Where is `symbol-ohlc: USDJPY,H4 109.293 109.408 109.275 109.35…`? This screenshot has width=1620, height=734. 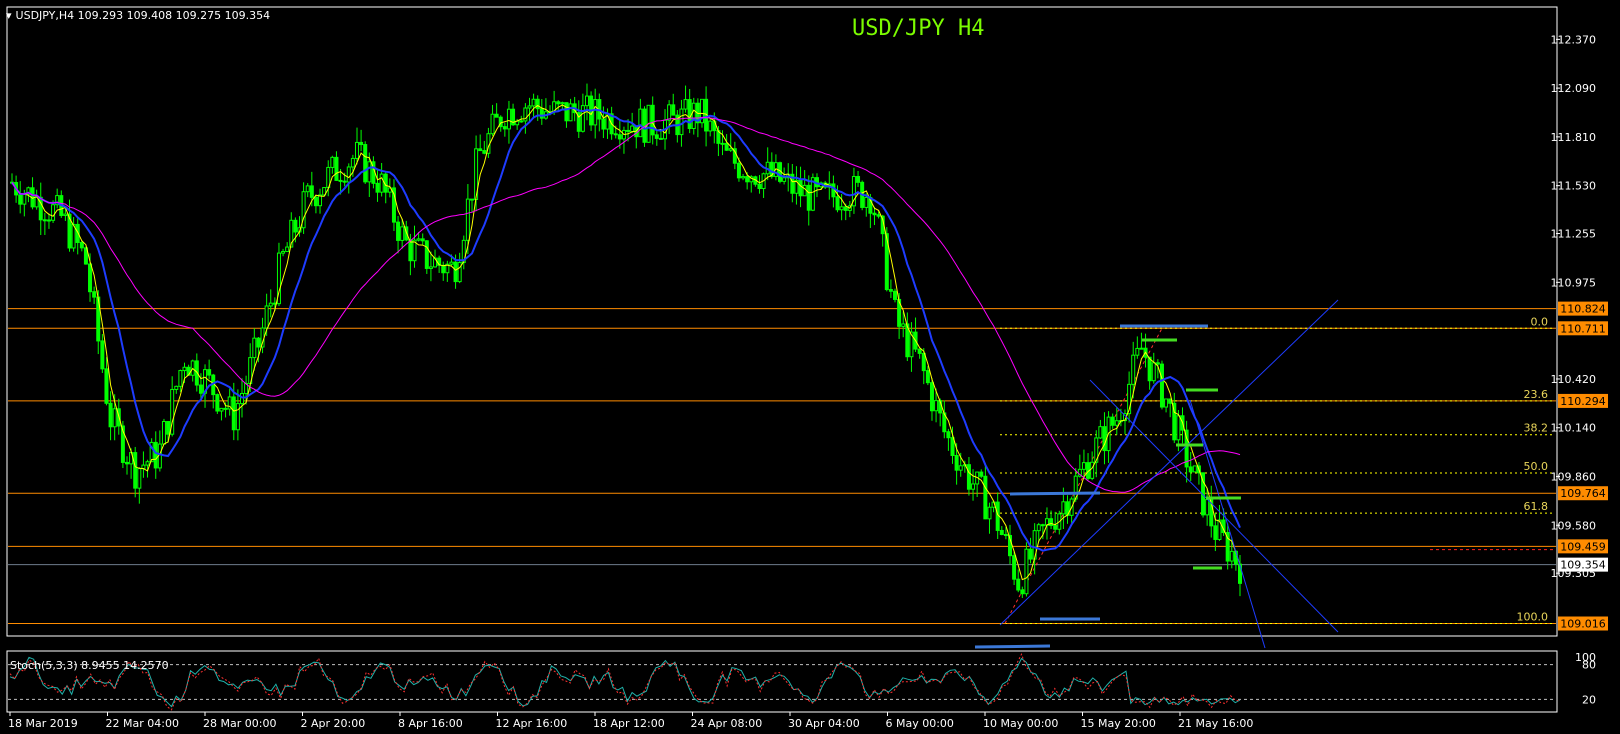
symbol-ohlc: USDJPY,H4 109.293 109.408 109.275 109.35… is located at coordinates (143, 15).